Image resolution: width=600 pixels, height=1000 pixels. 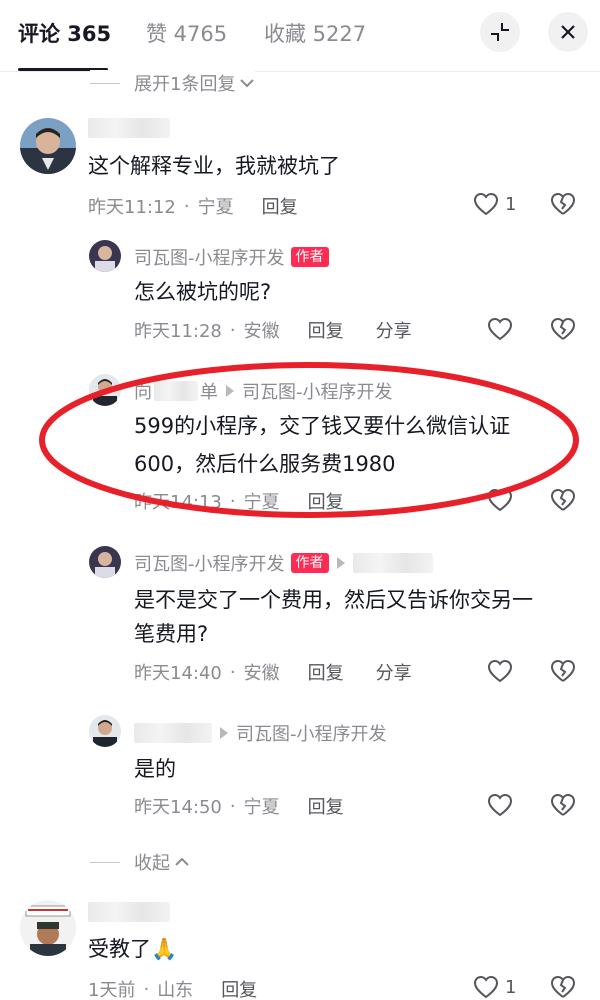 What do you see at coordinates (178, 331) in the screenshot?
I see `comment-time: 昨天11:28` at bounding box center [178, 331].